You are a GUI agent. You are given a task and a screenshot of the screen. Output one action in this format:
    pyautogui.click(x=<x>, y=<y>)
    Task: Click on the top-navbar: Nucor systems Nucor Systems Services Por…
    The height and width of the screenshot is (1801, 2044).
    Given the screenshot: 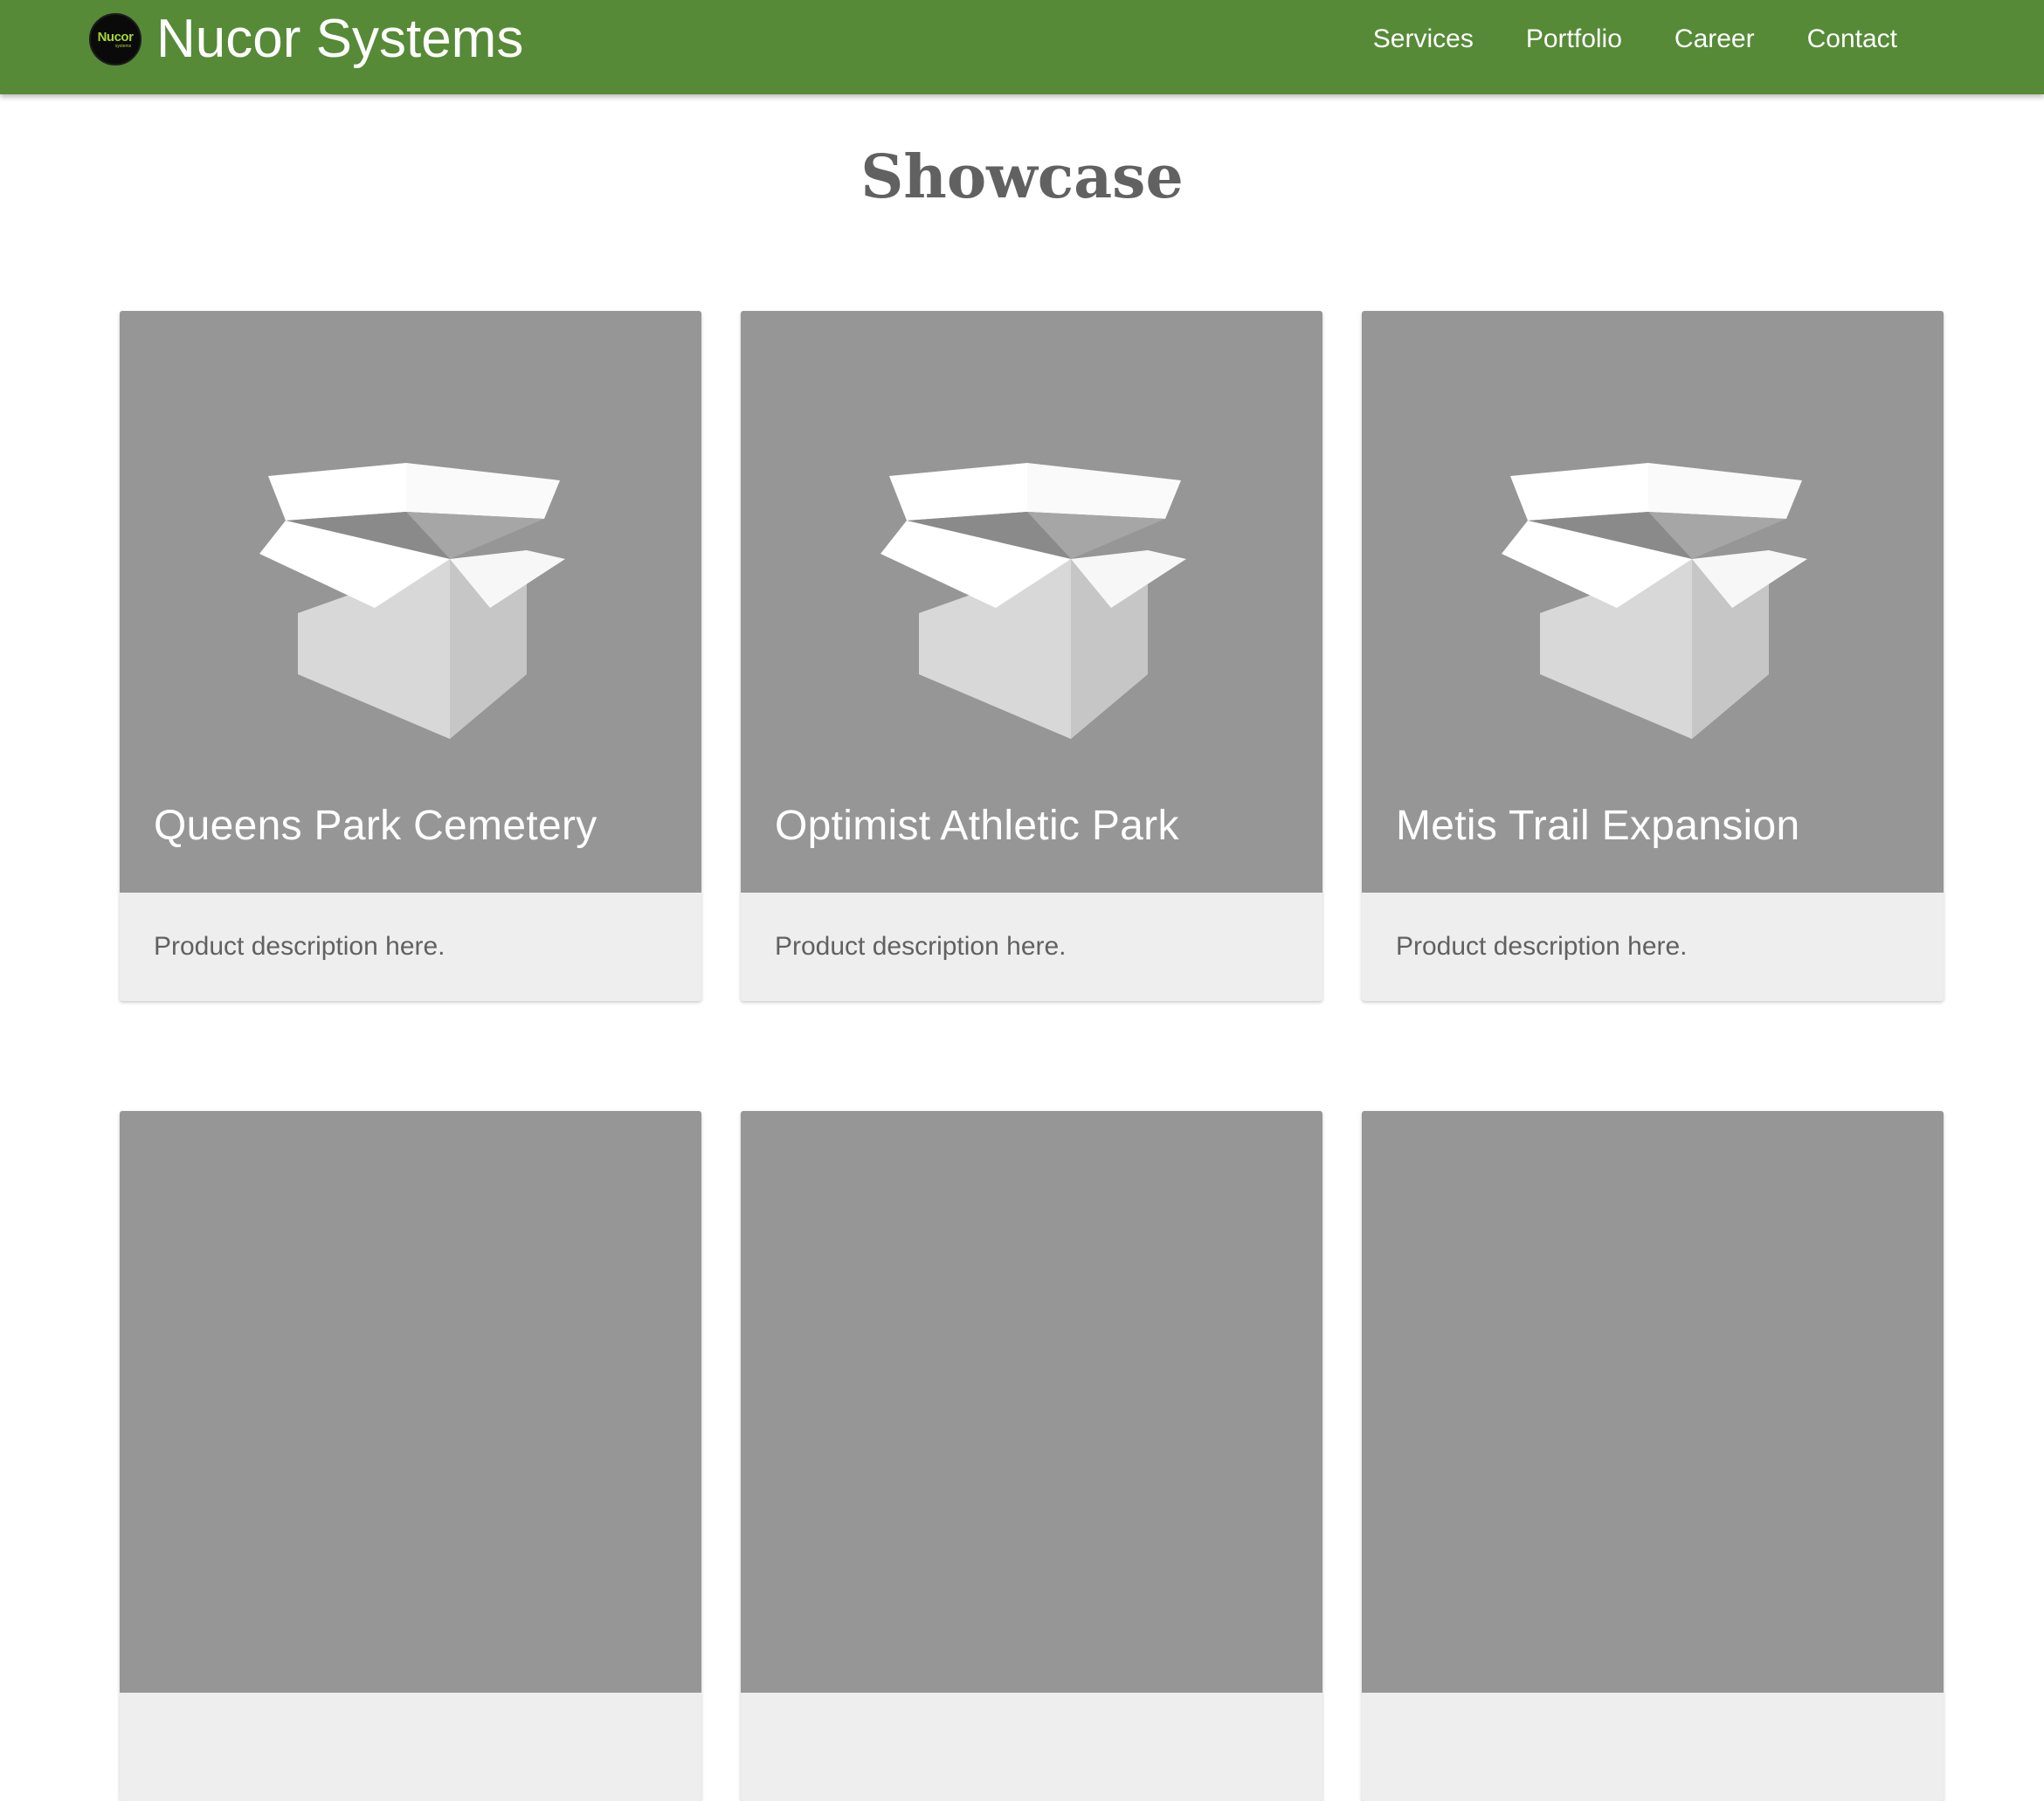 What is the action you would take?
    pyautogui.click(x=1022, y=47)
    